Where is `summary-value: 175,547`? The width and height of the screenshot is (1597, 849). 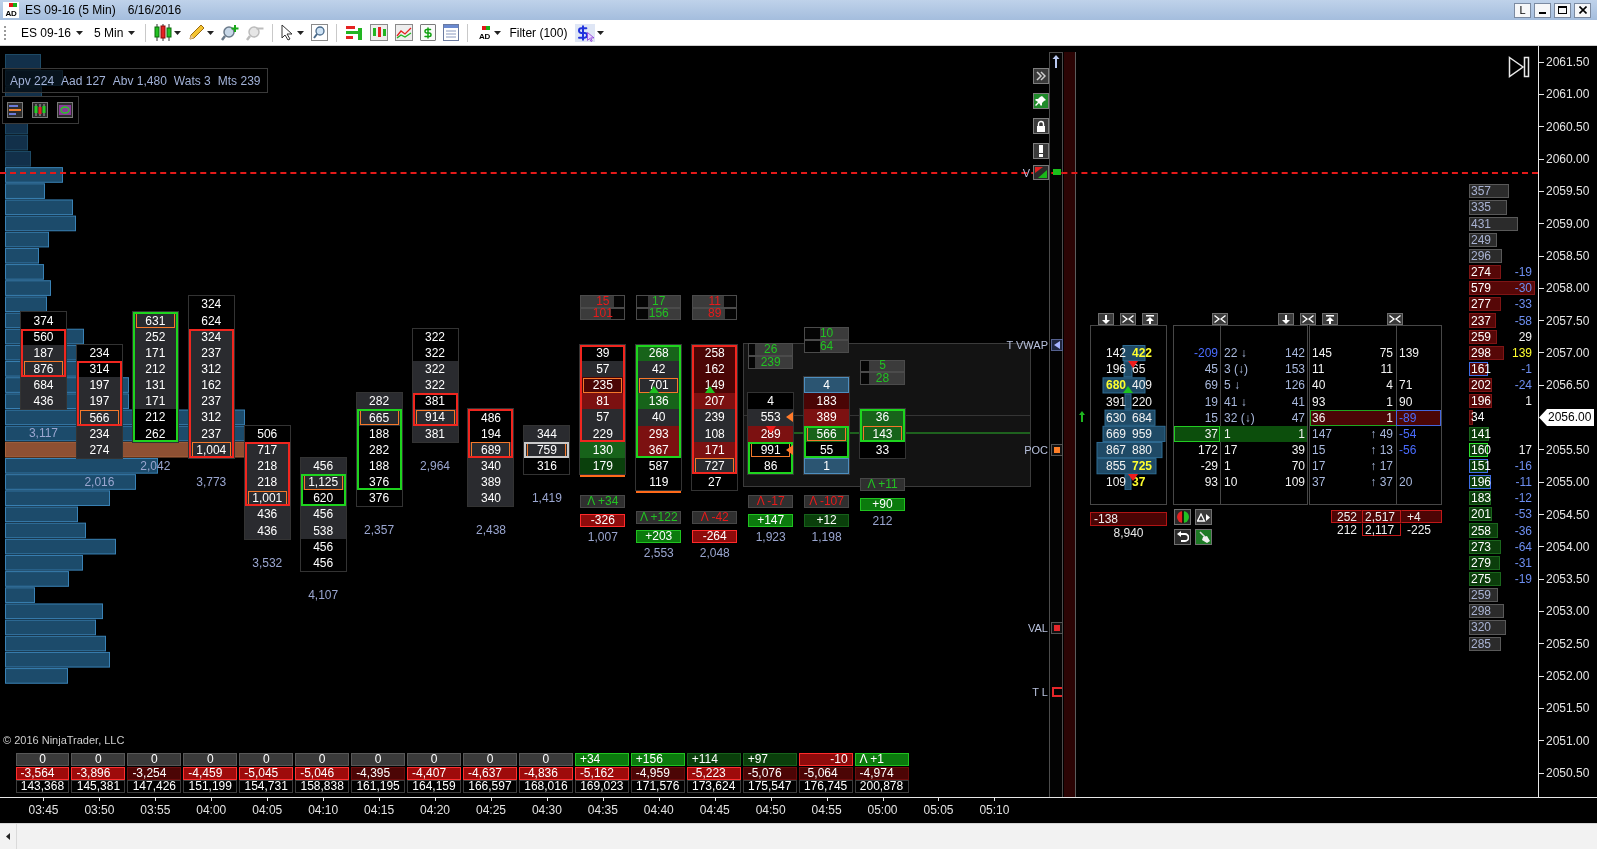 summary-value: 175,547 is located at coordinates (769, 786).